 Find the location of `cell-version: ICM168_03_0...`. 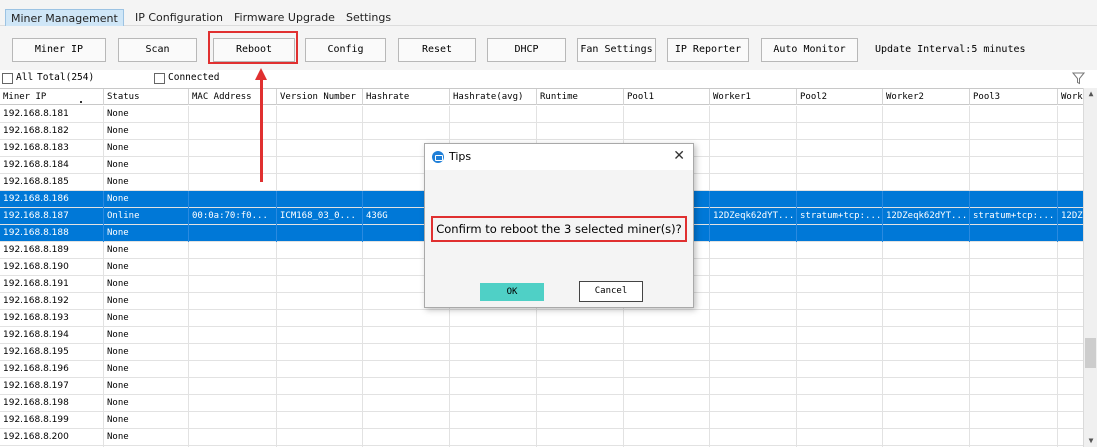

cell-version: ICM168_03_0... is located at coordinates (320, 216).